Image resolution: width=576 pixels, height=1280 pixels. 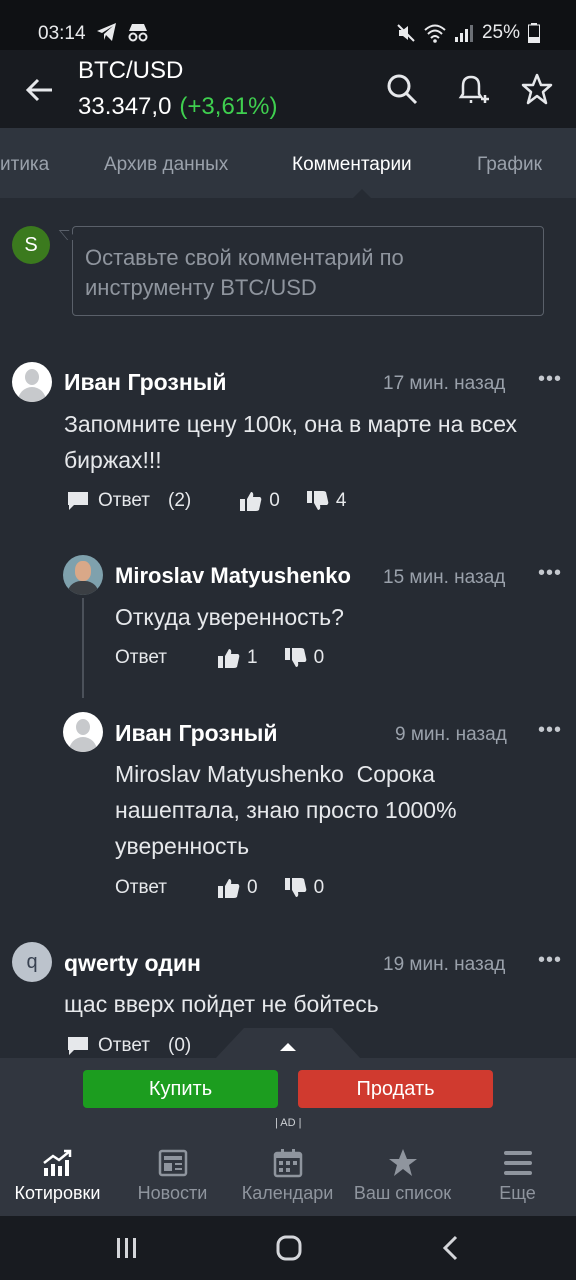 I want to click on comment-time: 9 мин. назад, so click(x=451, y=734).